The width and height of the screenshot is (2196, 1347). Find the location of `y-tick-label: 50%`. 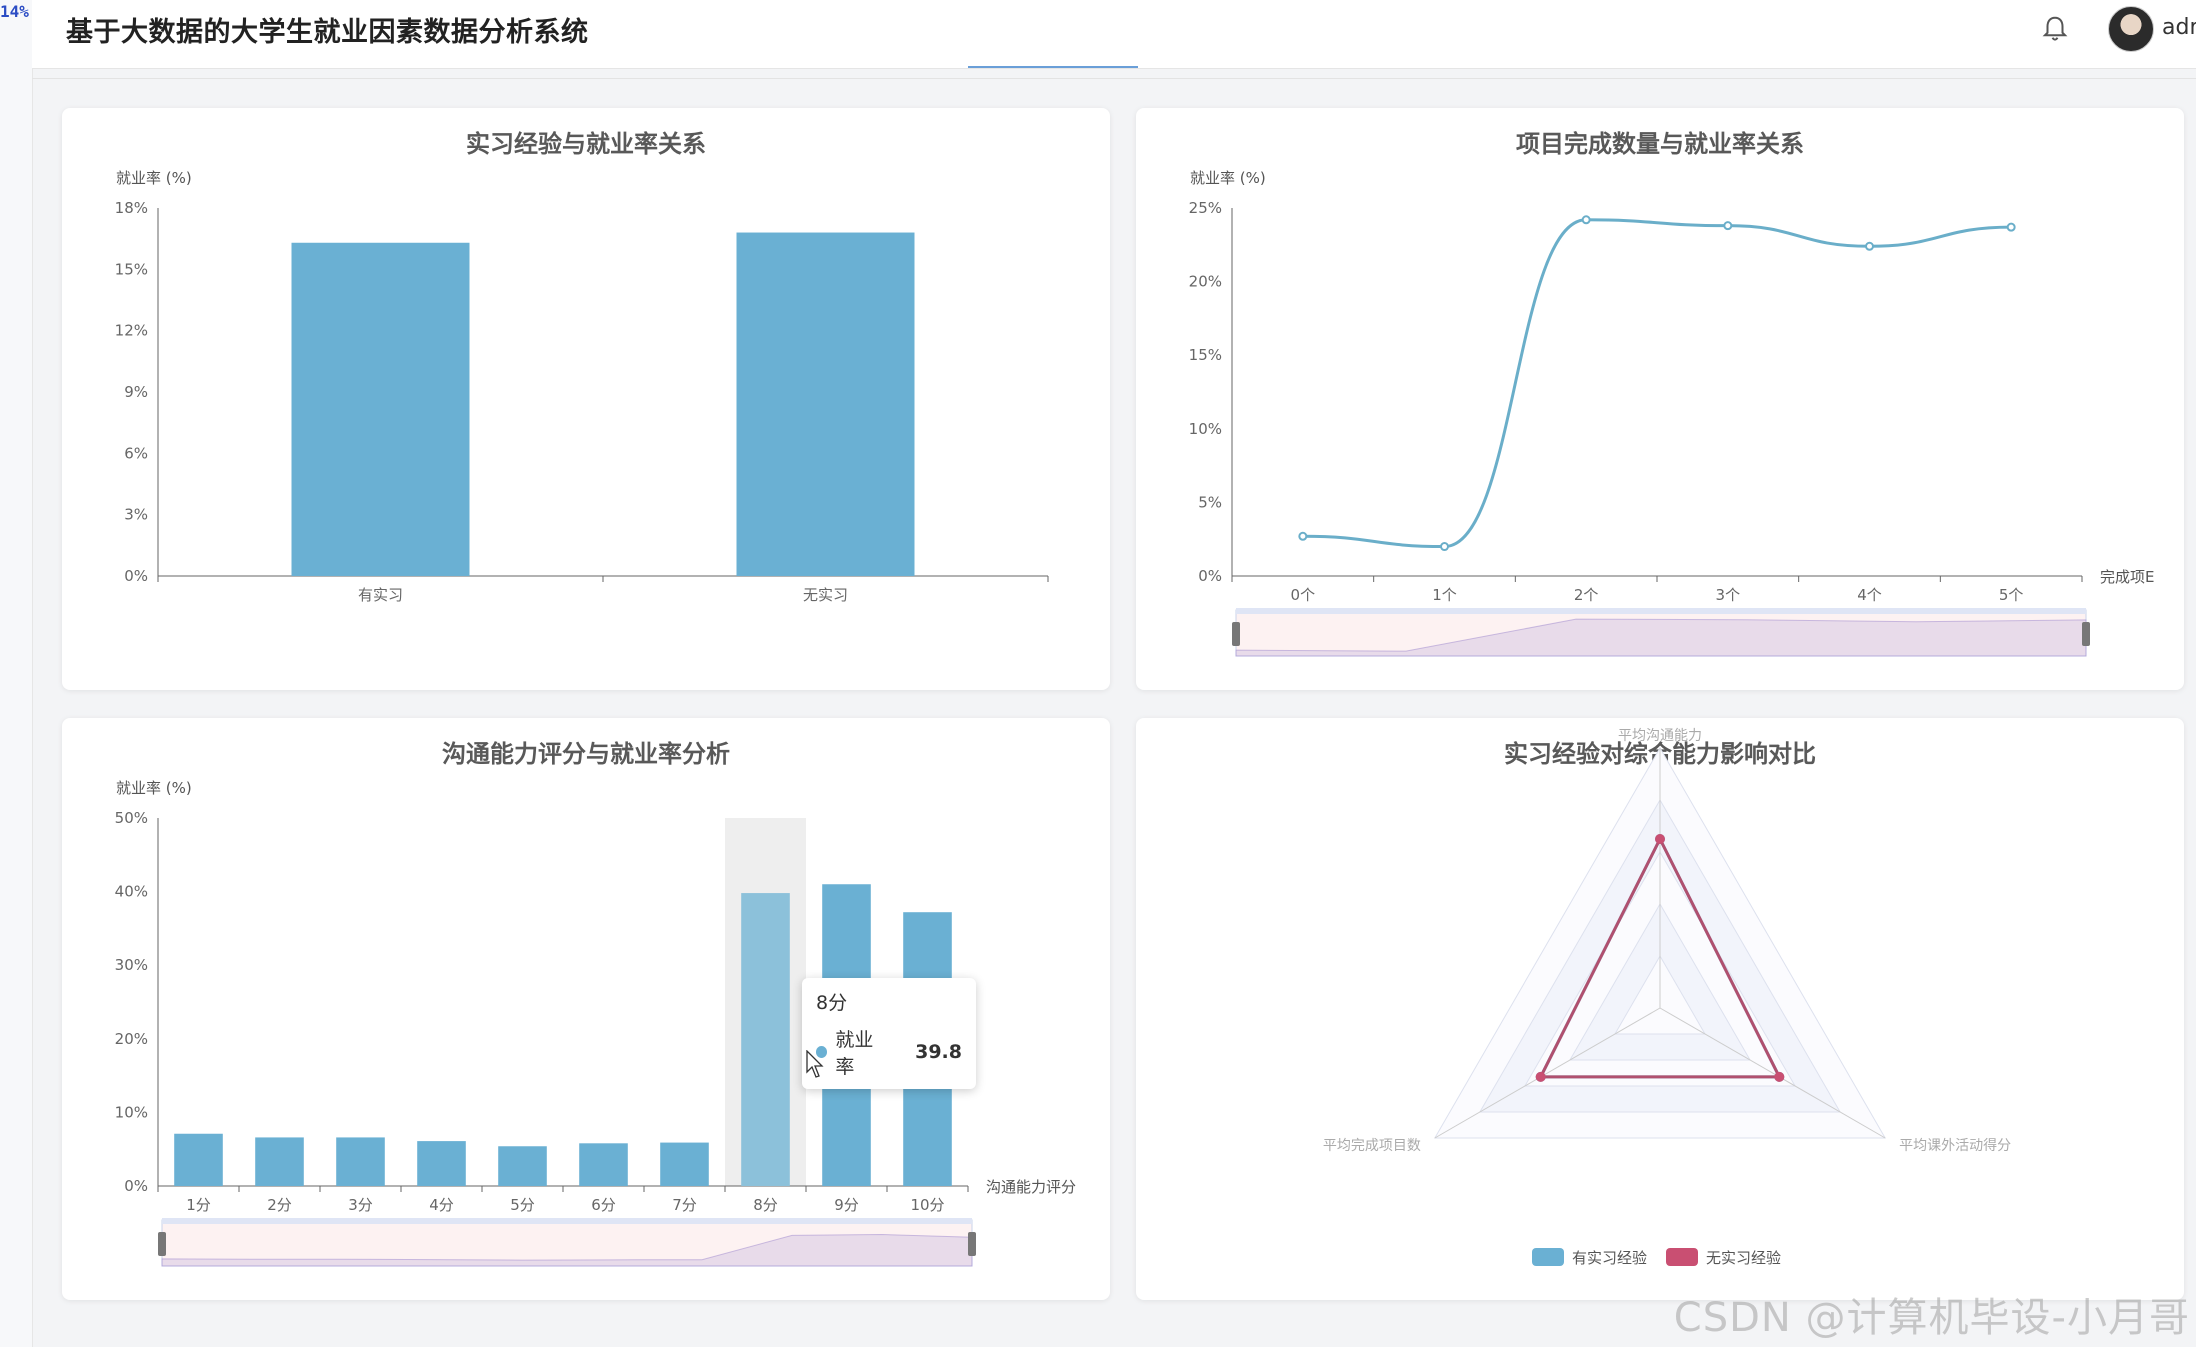

y-tick-label: 50% is located at coordinates (131, 818).